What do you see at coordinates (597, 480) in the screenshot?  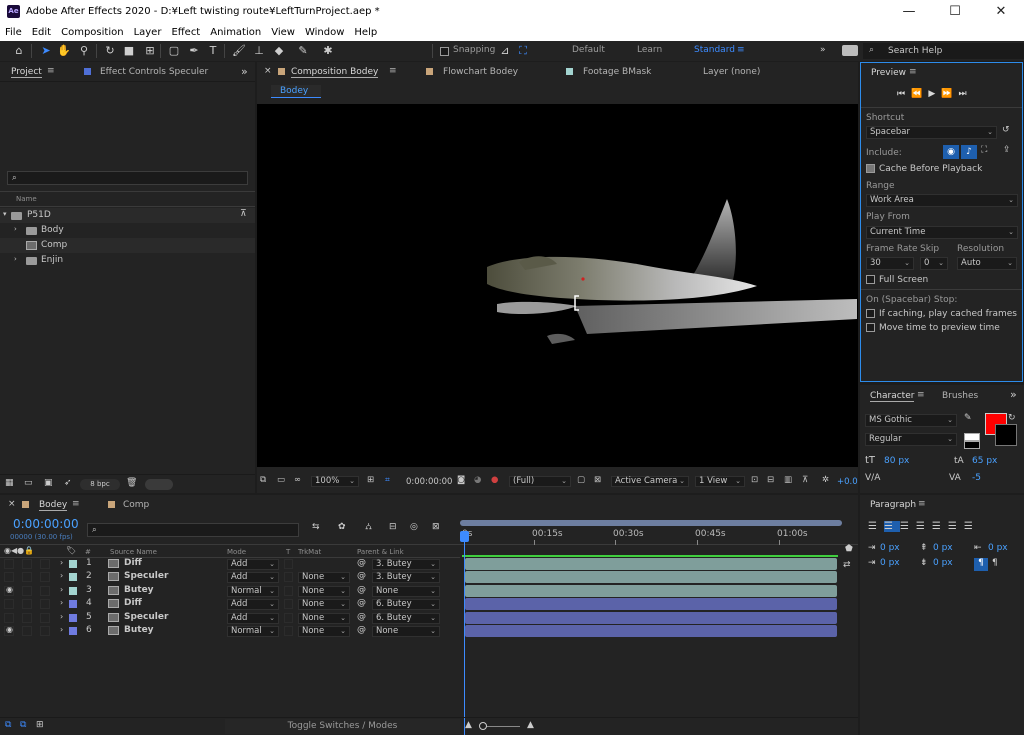 I see `transparency-grid-icon: ⊠` at bounding box center [597, 480].